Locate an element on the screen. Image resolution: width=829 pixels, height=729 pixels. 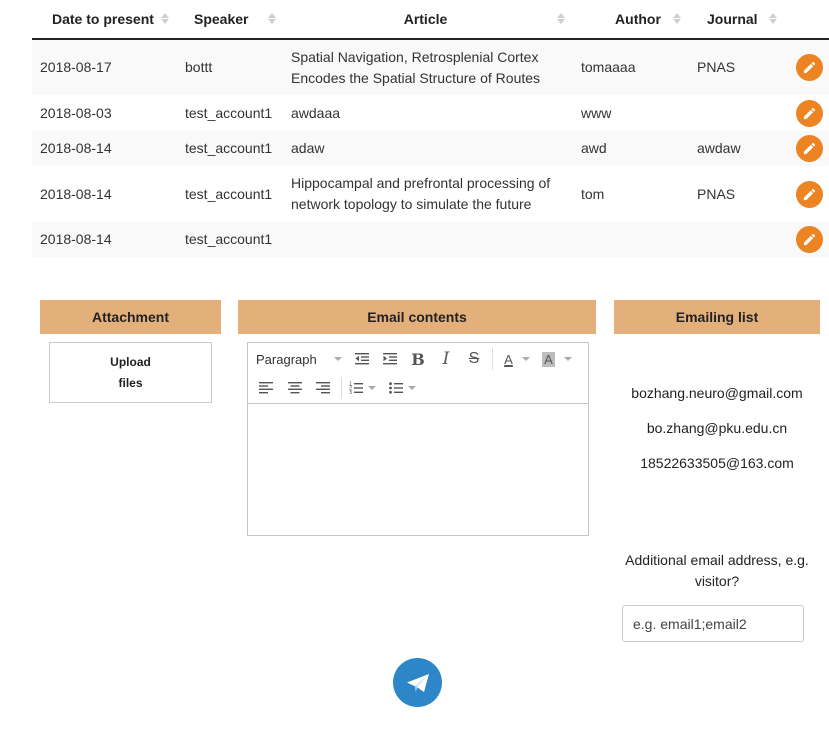
align-left-icon is located at coordinates (266, 388).